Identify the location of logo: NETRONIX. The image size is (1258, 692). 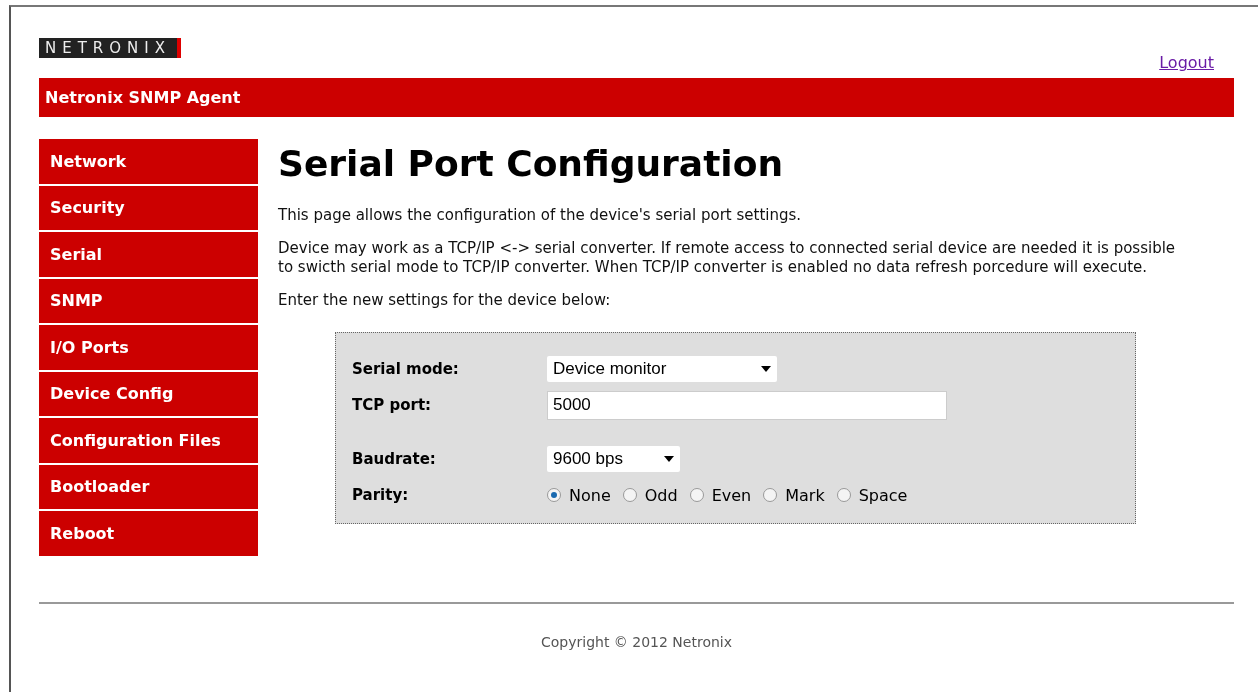
(110, 48).